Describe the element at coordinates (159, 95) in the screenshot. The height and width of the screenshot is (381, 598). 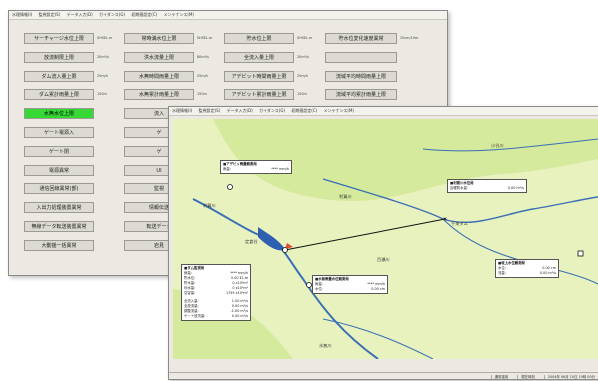
I see `alarm-button-2-4: 水無累計雨量上限` at that location.